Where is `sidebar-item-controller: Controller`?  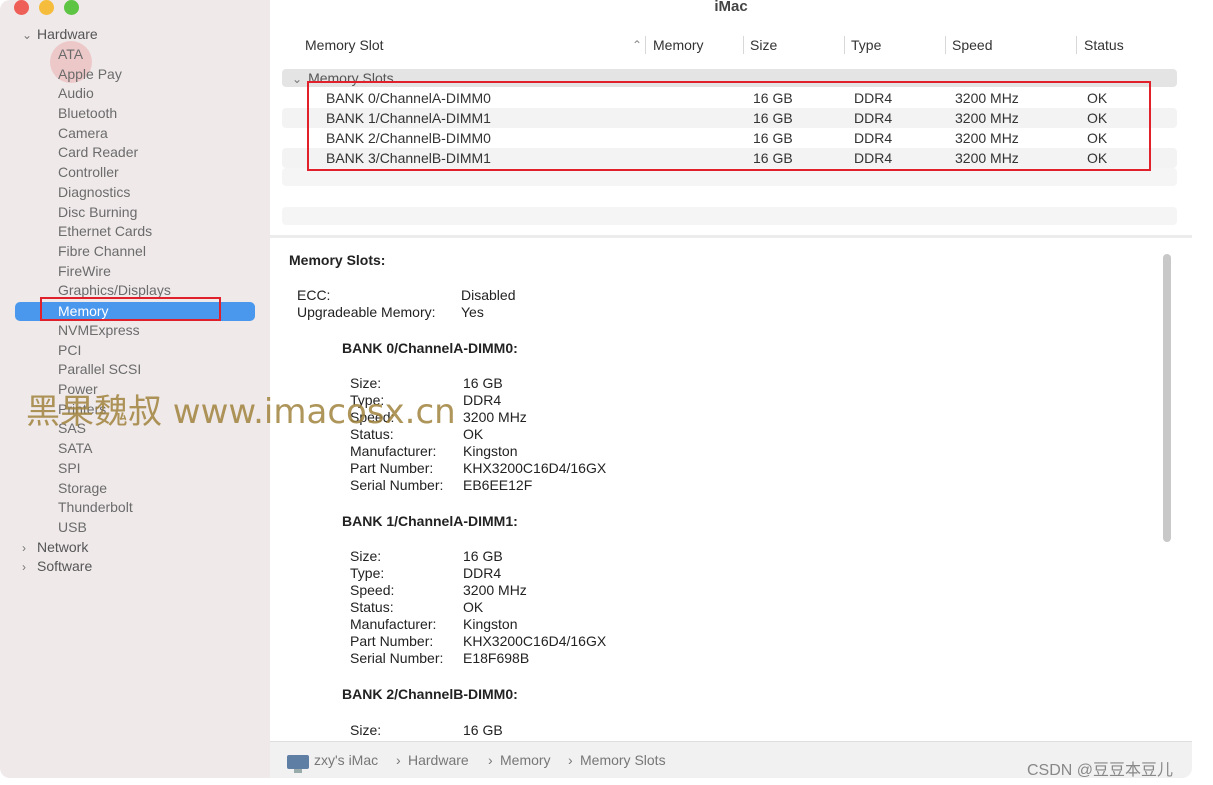 sidebar-item-controller: Controller is located at coordinates (88, 172).